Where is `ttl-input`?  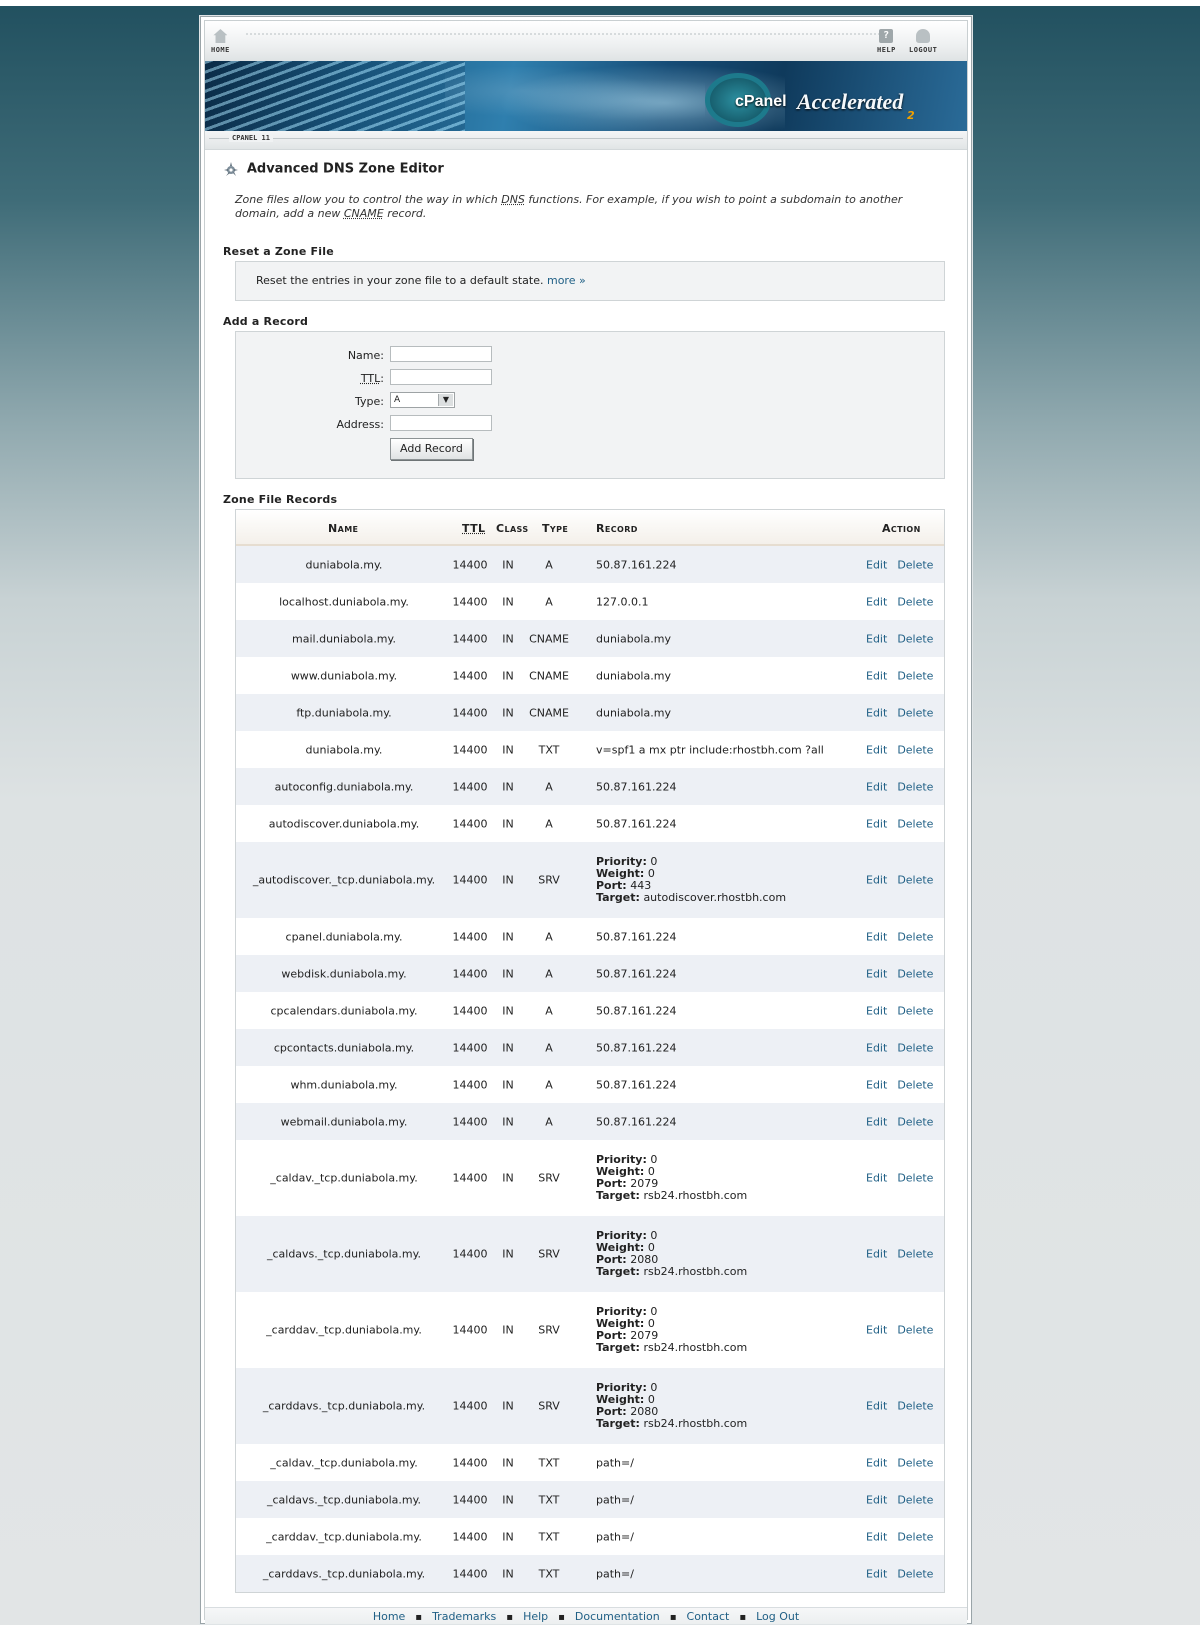
ttl-input is located at coordinates (441, 377).